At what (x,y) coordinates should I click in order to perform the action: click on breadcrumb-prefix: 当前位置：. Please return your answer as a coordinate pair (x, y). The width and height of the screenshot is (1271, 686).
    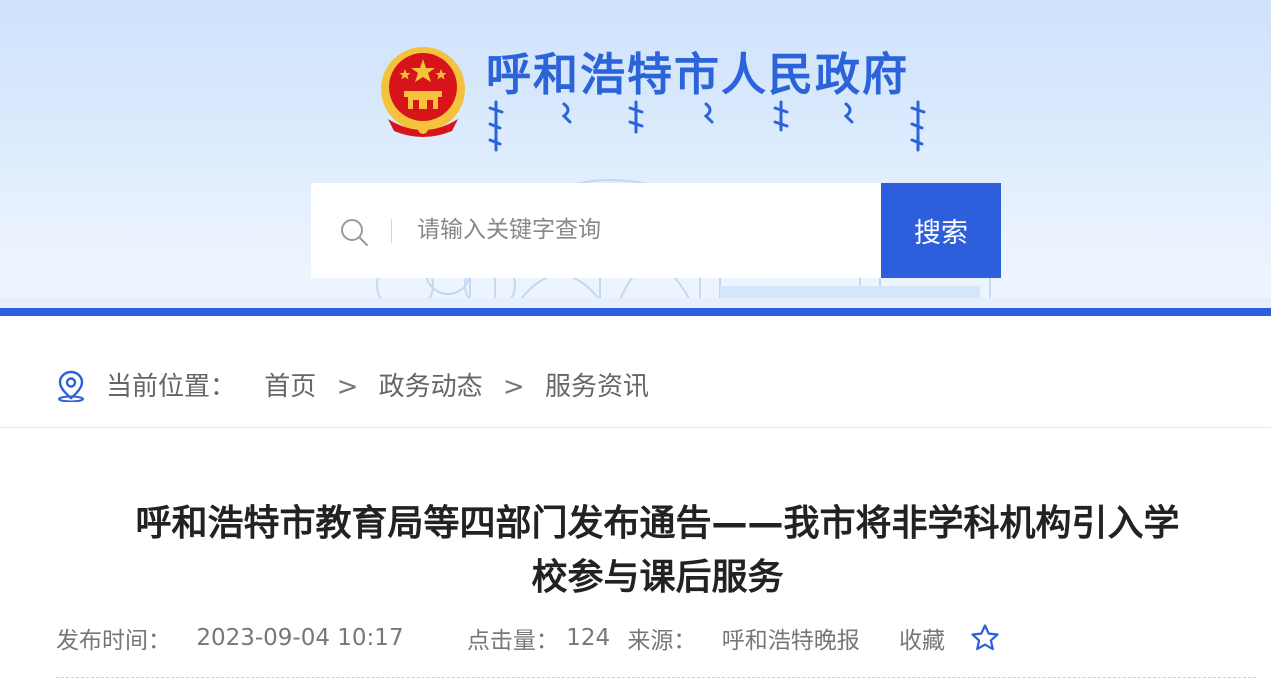
    Looking at the image, I should click on (171, 387).